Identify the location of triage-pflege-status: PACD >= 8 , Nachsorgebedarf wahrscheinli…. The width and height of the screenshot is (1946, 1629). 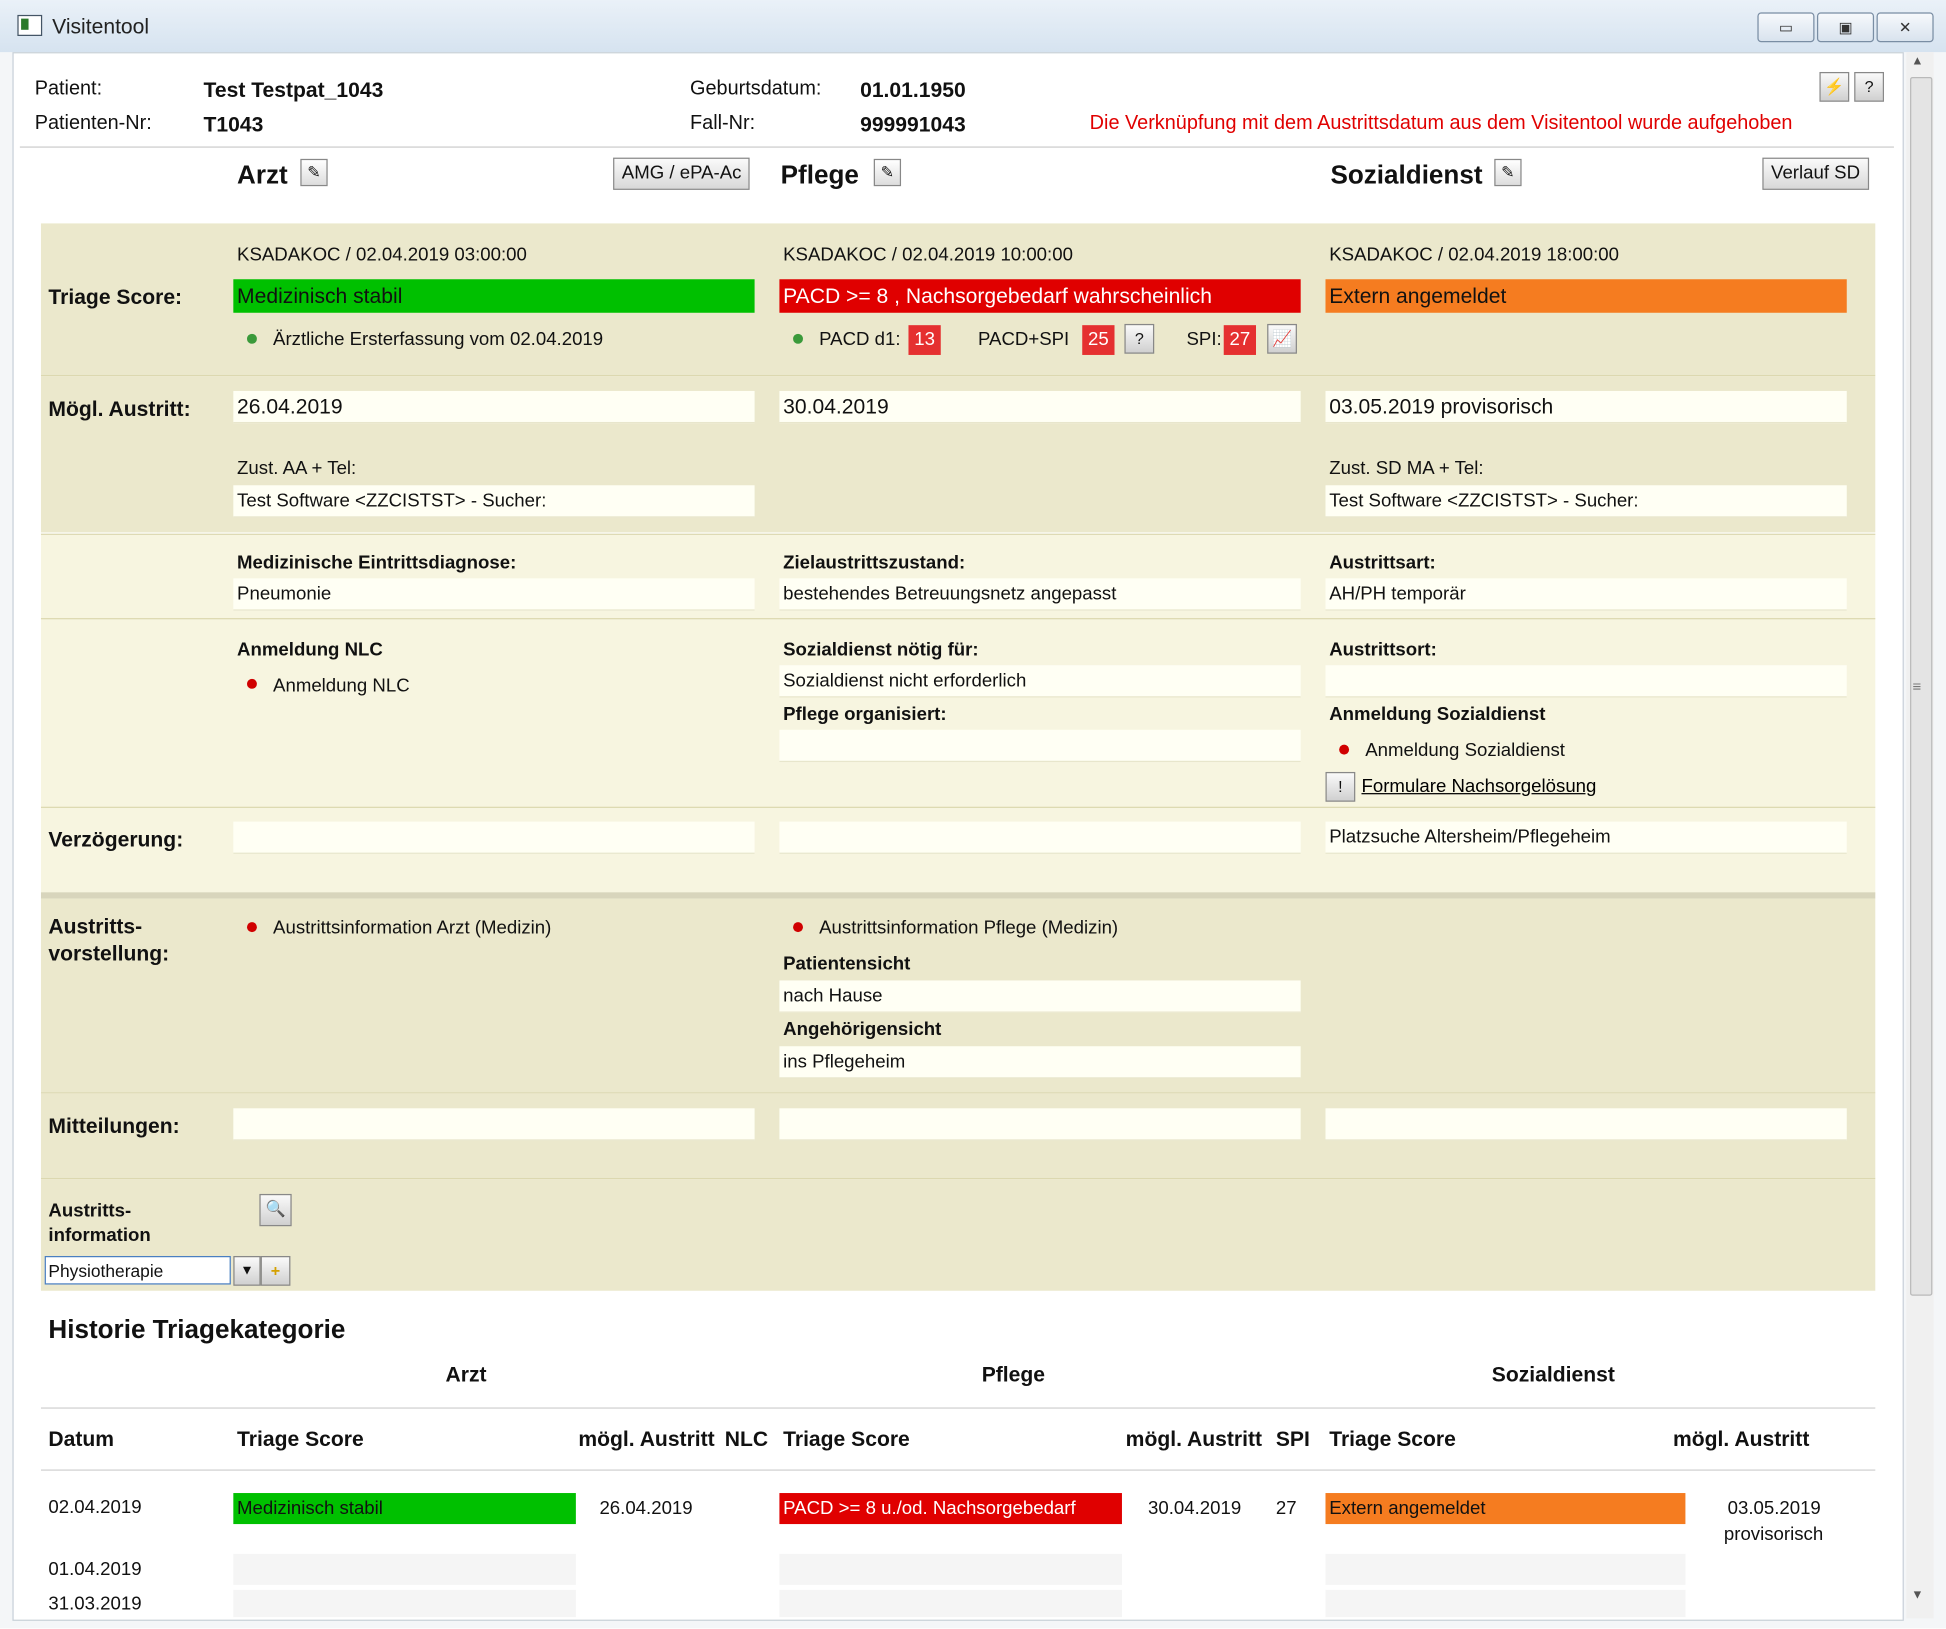
(1040, 296).